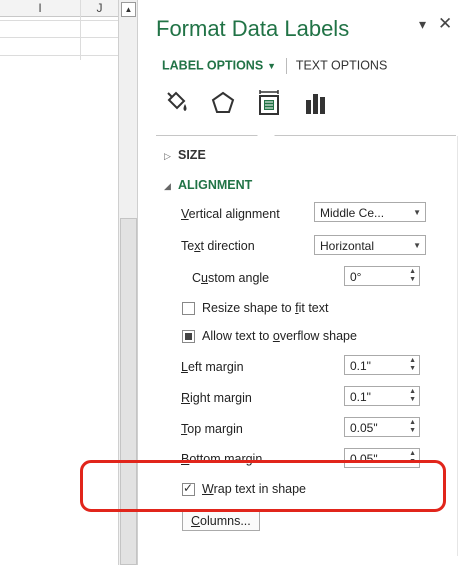  I want to click on section-alignment-label: ALIGNMENT, so click(215, 185).